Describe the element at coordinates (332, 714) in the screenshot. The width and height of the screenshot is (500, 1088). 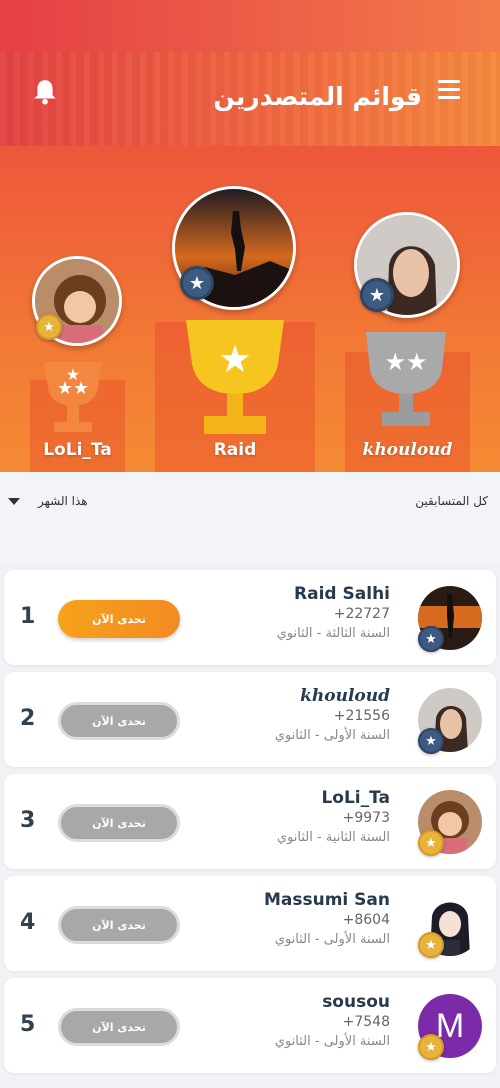
I see `user-info: khouloud +21556 السنة الأولى - الثانوي` at that location.